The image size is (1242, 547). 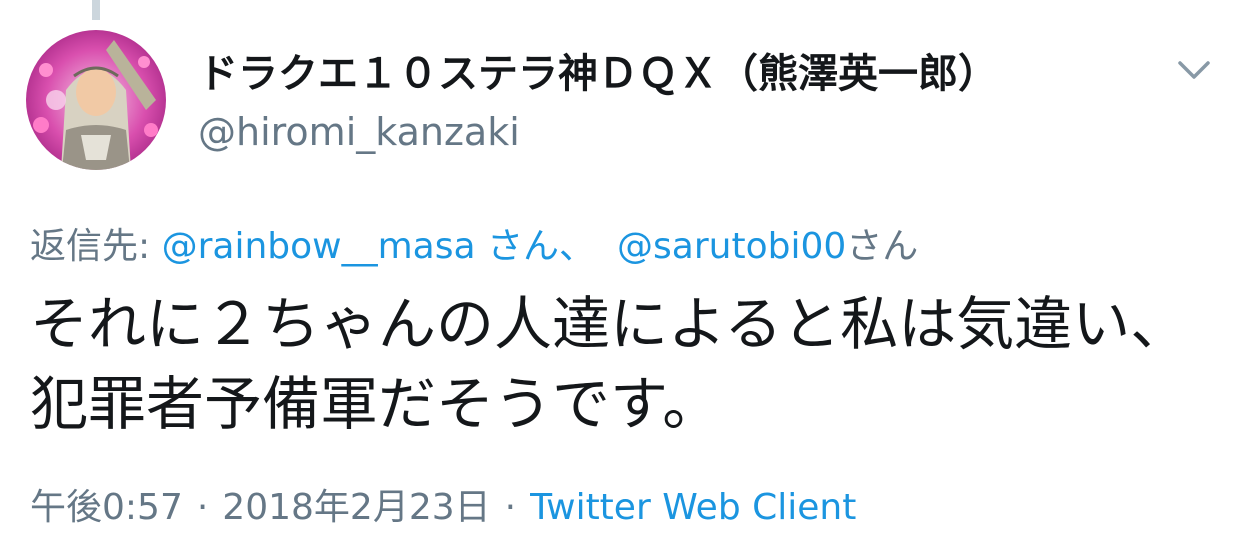 I want to click on tweet-time: 午後0:57, so click(x=106, y=507).